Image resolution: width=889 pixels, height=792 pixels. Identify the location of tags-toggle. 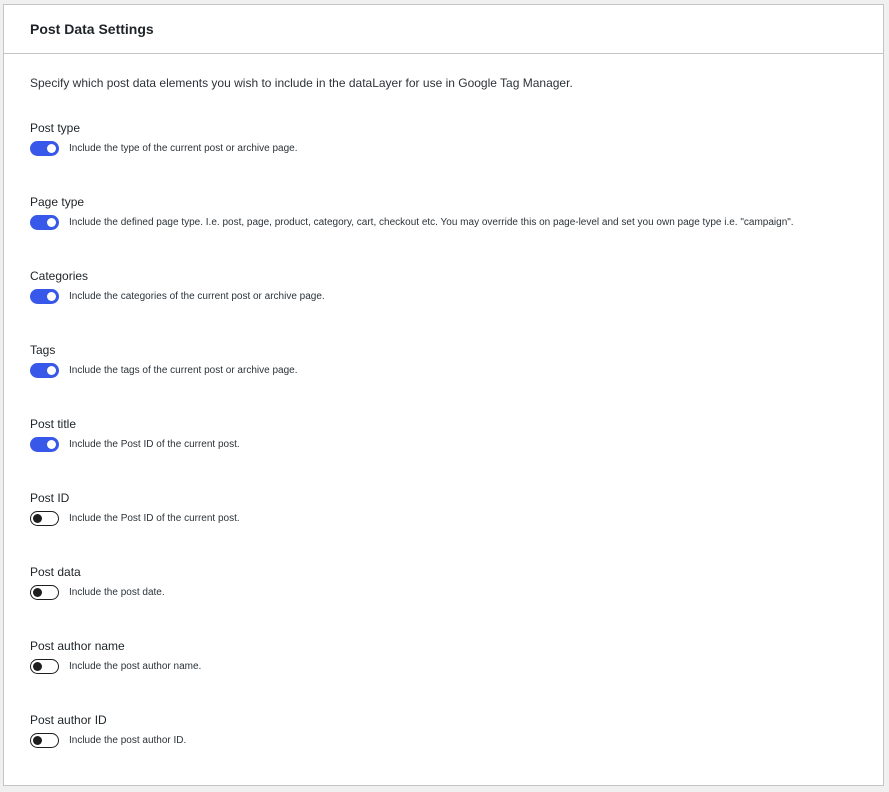
(44, 370).